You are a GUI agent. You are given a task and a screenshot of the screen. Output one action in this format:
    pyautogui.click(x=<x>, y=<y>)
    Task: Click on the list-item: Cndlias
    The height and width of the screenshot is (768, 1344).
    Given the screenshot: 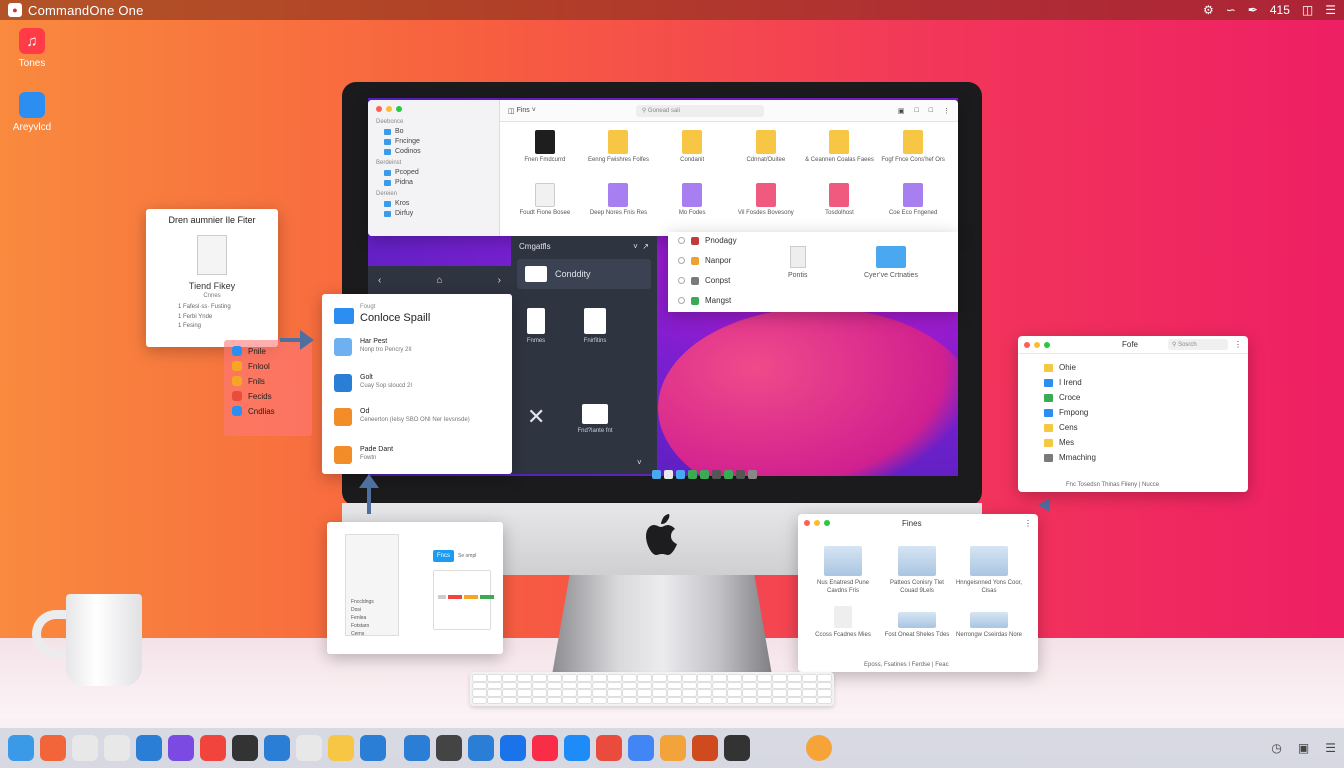 What is the action you would take?
    pyautogui.click(x=268, y=411)
    